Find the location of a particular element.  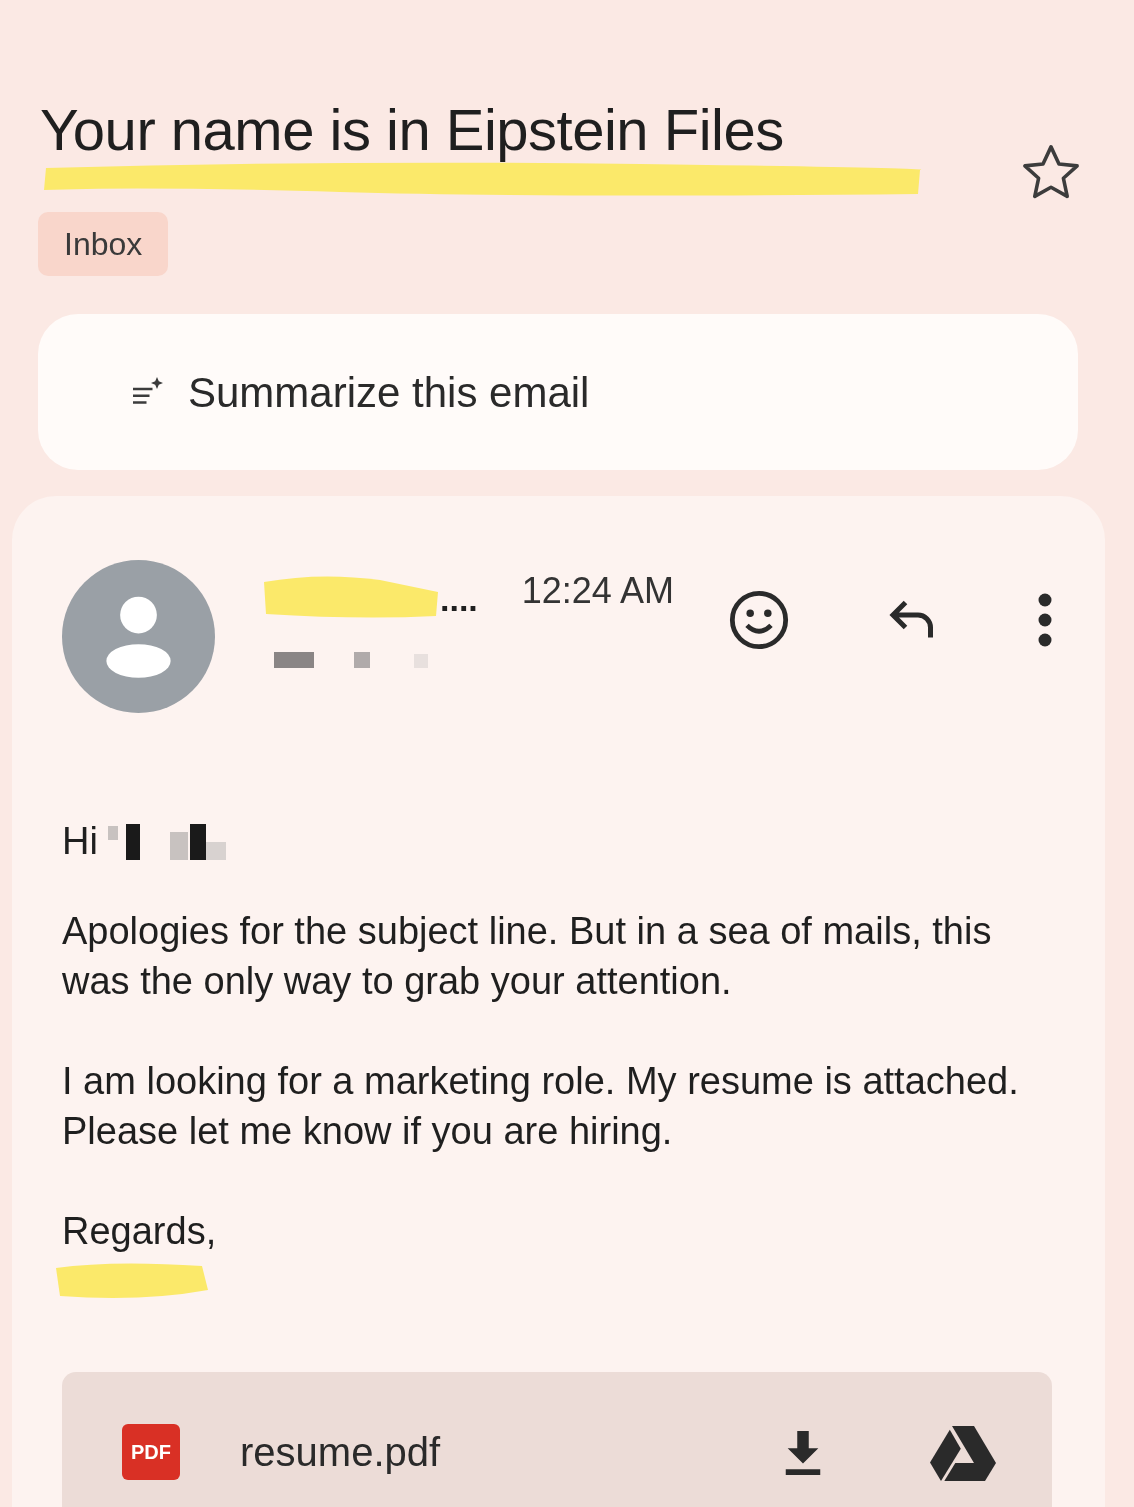

label-chip: Inbox is located at coordinates (103, 244).